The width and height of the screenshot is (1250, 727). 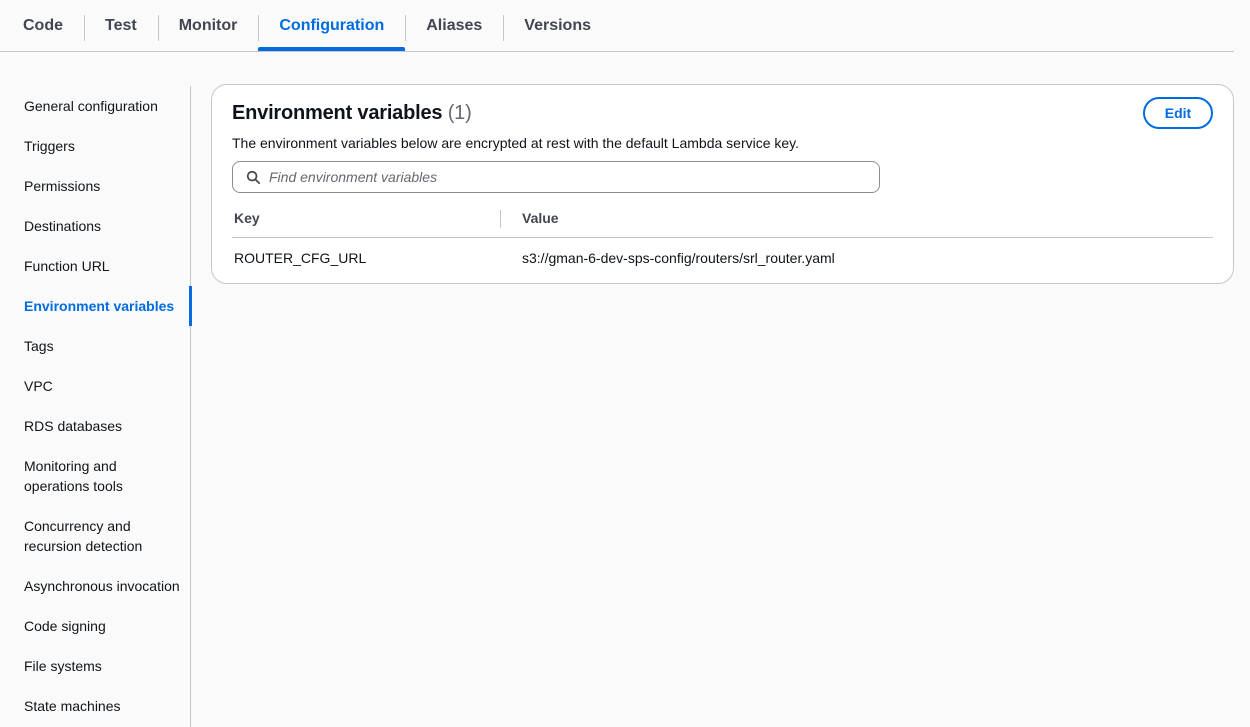 What do you see at coordinates (38, 386) in the screenshot?
I see `sidebar-item-vpc: VPC` at bounding box center [38, 386].